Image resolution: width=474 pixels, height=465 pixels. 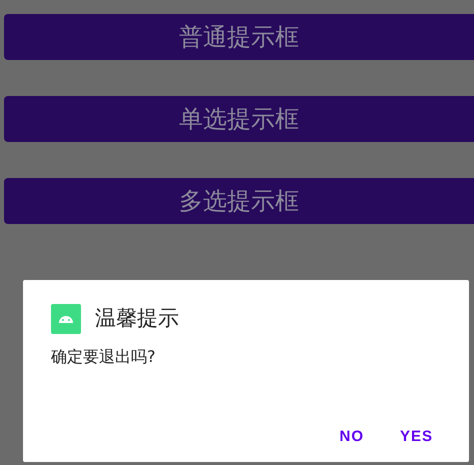 I want to click on dialog-message: 确定要退出吗?, so click(x=103, y=357).